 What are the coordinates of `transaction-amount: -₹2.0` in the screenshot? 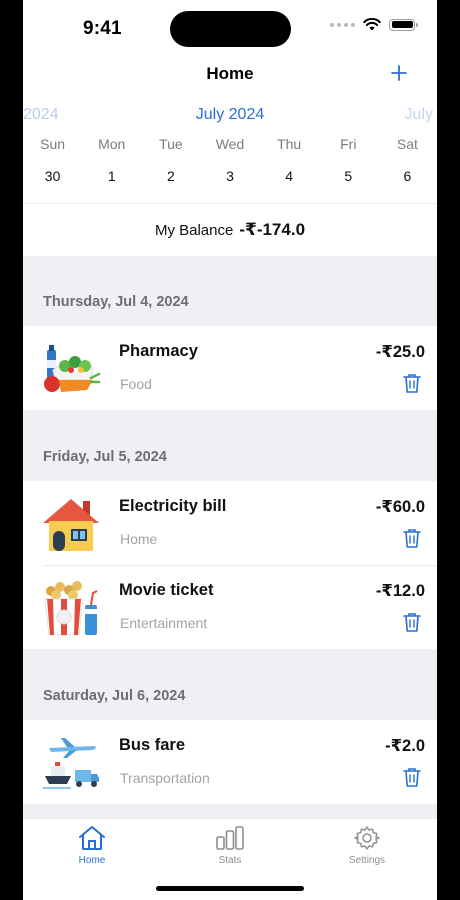 It's located at (405, 746).